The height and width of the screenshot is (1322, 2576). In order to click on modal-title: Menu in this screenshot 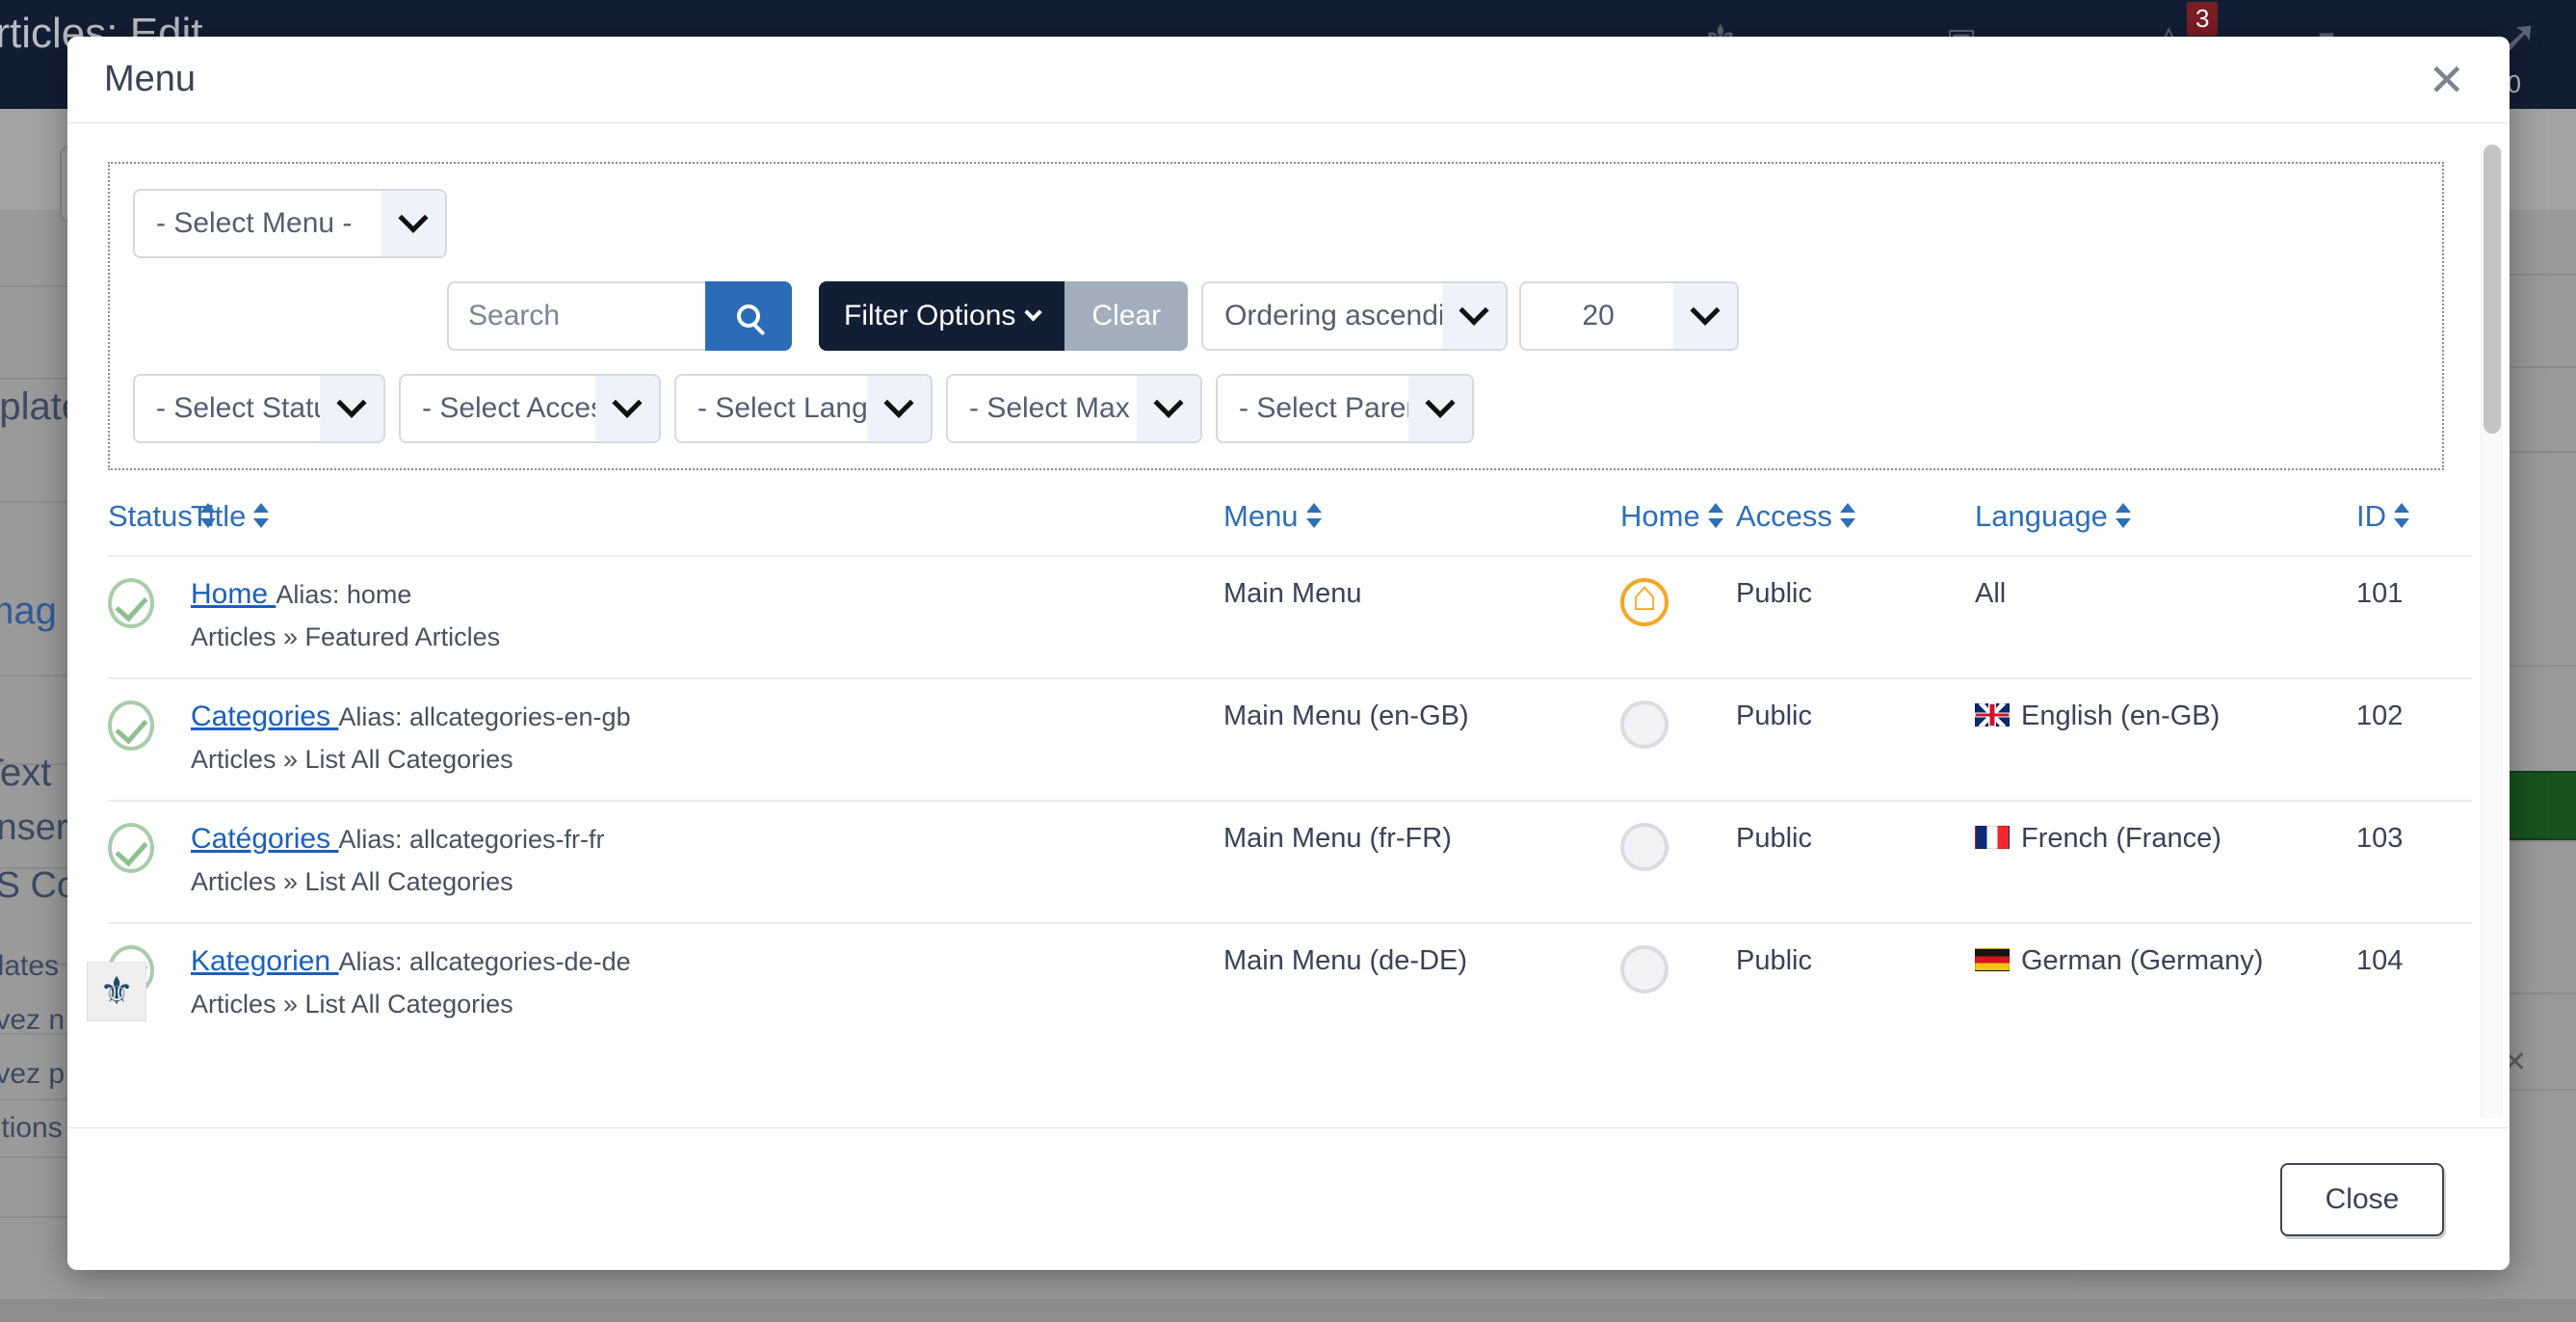, I will do `click(150, 79)`.